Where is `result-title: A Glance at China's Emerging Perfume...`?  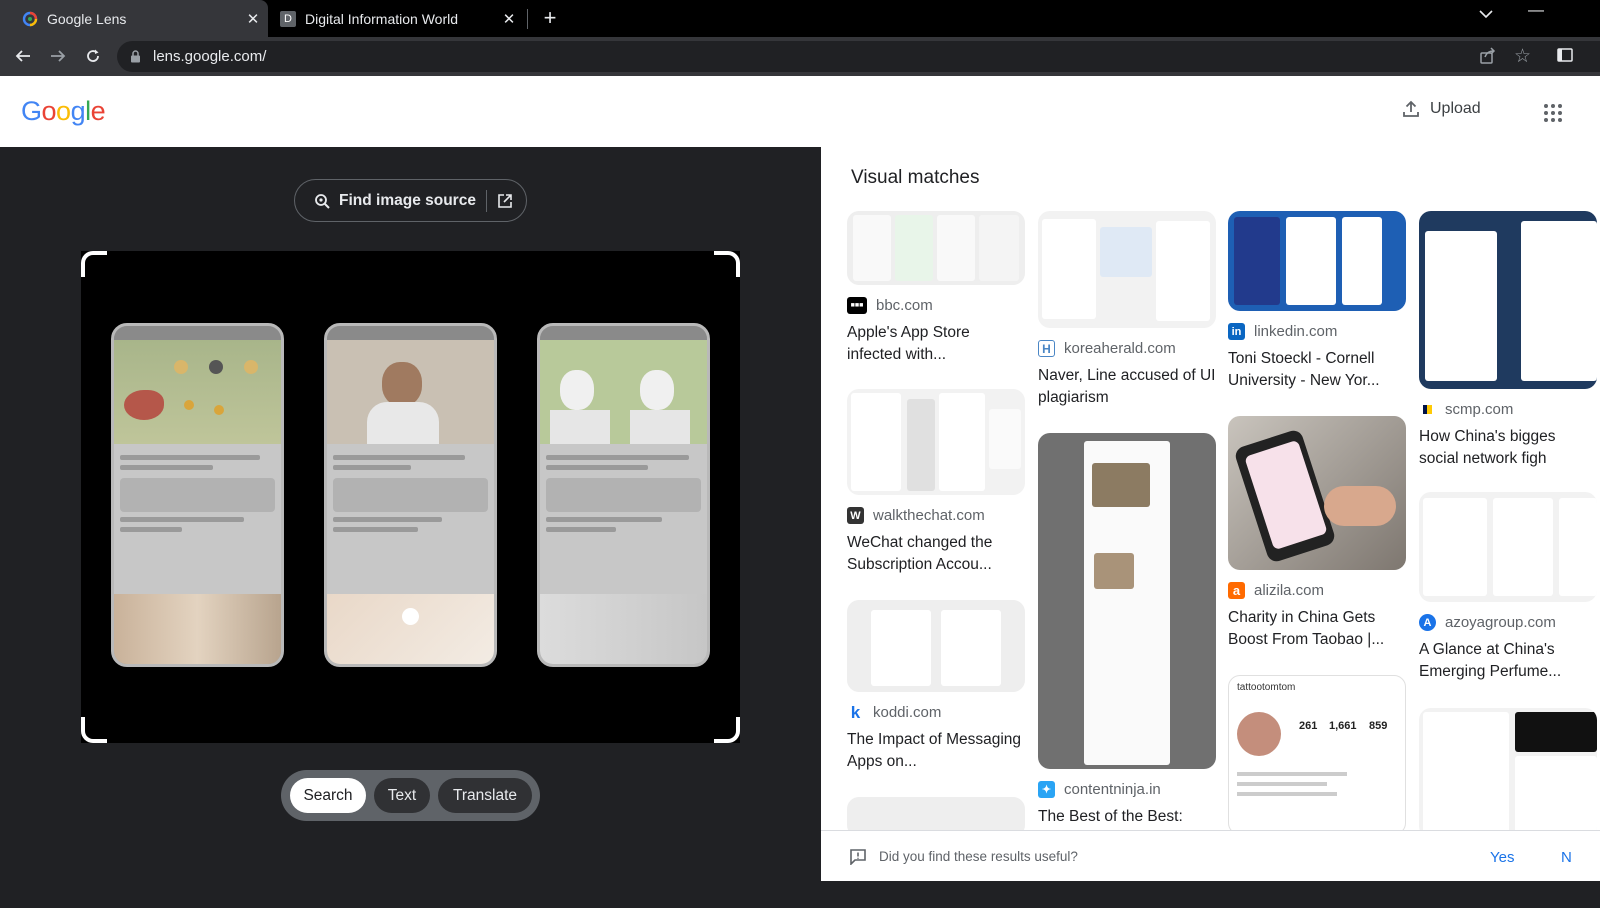
result-title: A Glance at China's Emerging Perfume... is located at coordinates (1490, 660).